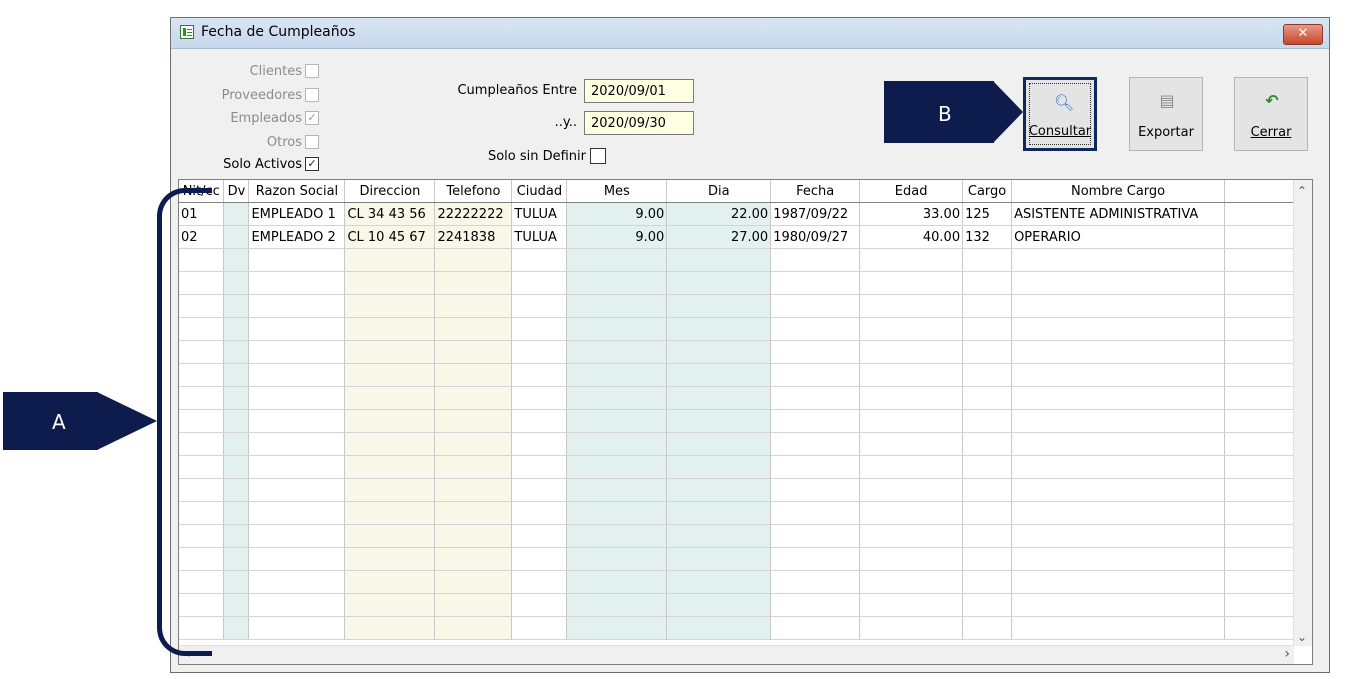 The height and width of the screenshot is (679, 1362). Describe the element at coordinates (473, 237) in the screenshot. I see `grid-cell: 2241838` at that location.